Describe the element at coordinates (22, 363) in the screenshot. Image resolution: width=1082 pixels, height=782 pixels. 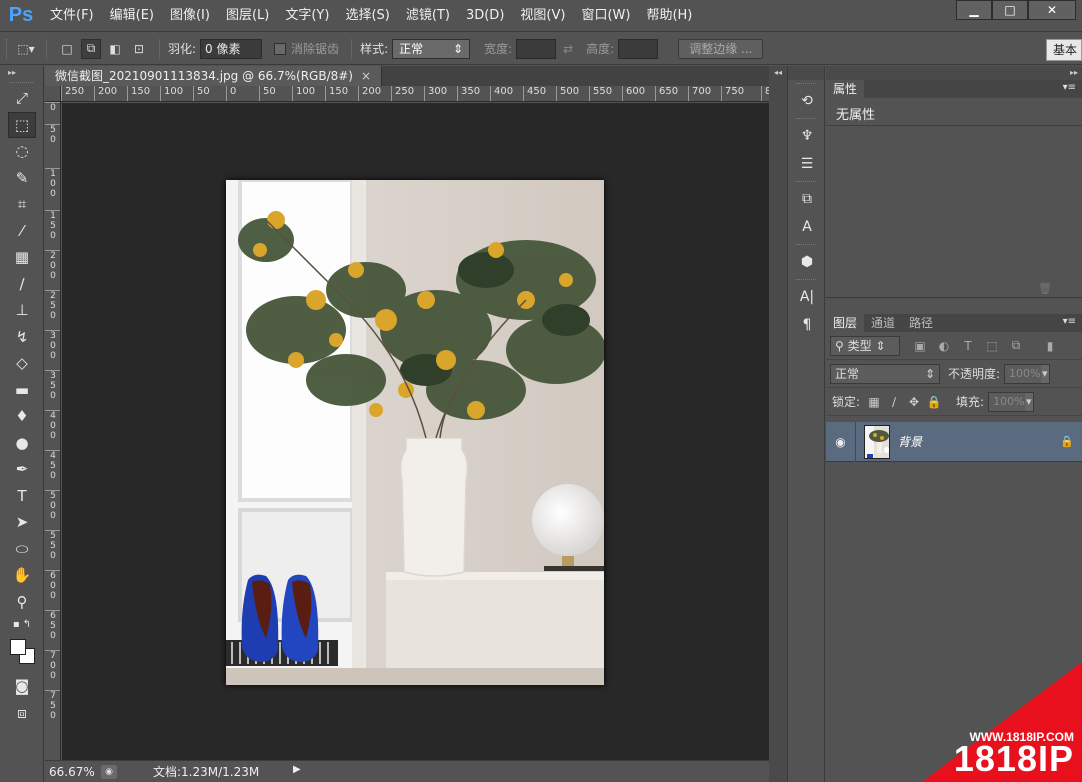
I see `eraser-tool-icon: ◇` at that location.